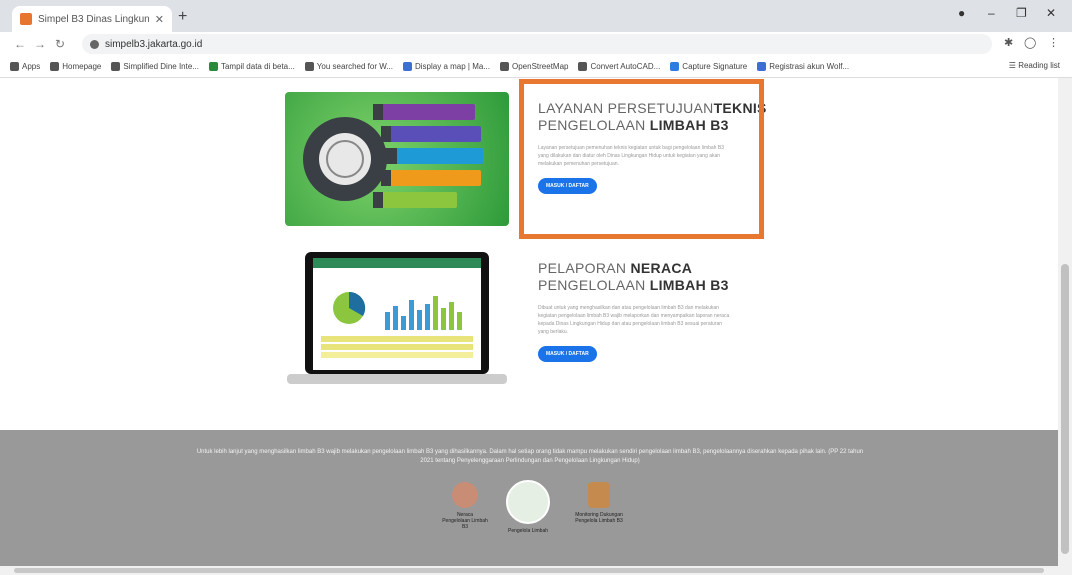 The image size is (1072, 575). What do you see at coordinates (40, 44) in the screenshot?
I see `forward-icon: →` at bounding box center [40, 44].